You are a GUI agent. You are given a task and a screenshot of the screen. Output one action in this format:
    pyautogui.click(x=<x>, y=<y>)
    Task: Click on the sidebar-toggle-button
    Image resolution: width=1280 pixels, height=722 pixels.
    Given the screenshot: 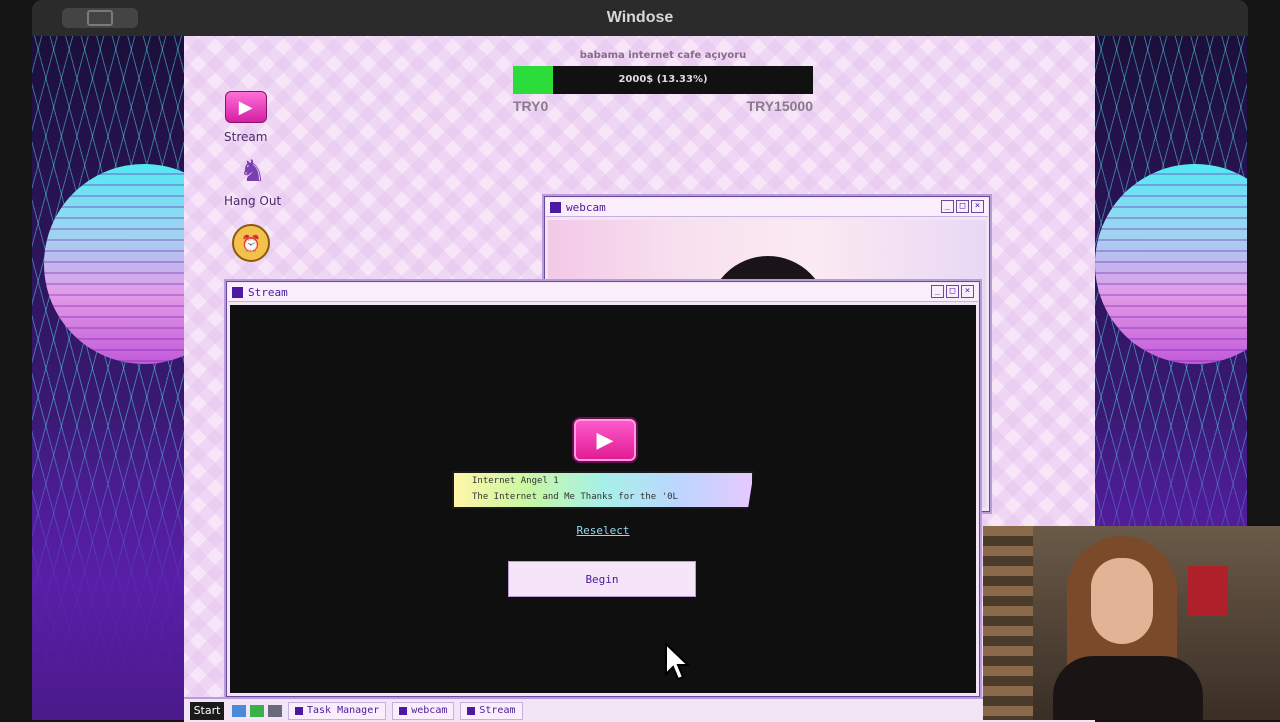 What is the action you would take?
    pyautogui.click(x=100, y=18)
    